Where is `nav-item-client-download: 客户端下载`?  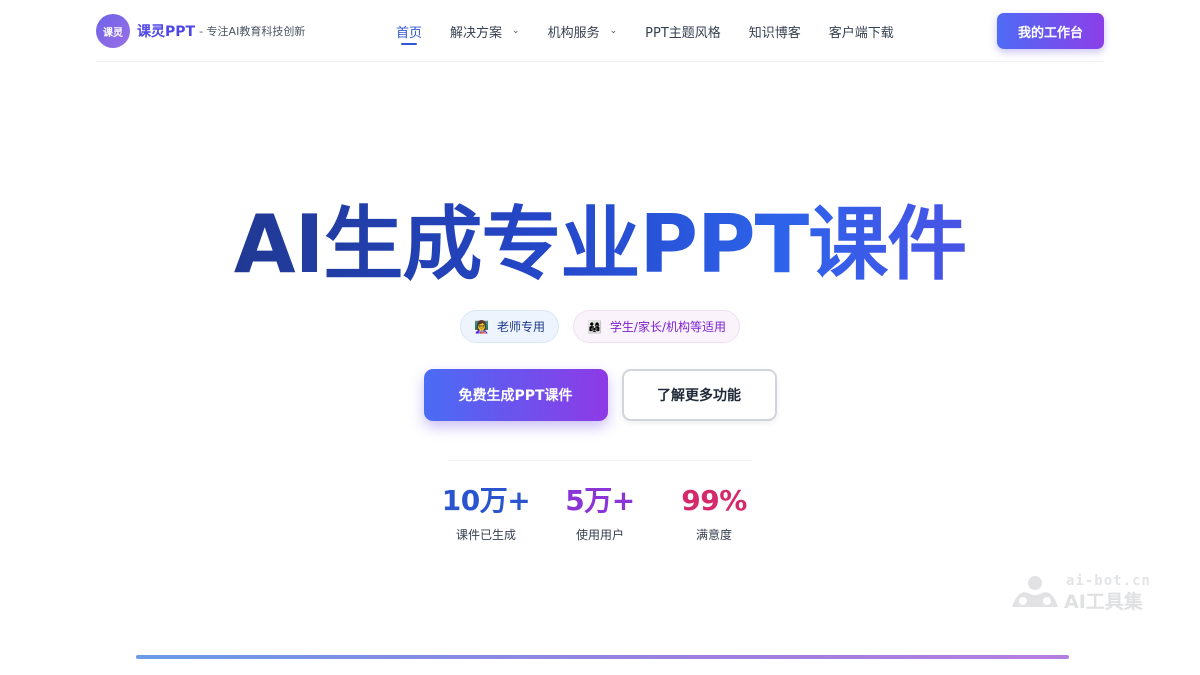
nav-item-client-download: 客户端下载 is located at coordinates (861, 31).